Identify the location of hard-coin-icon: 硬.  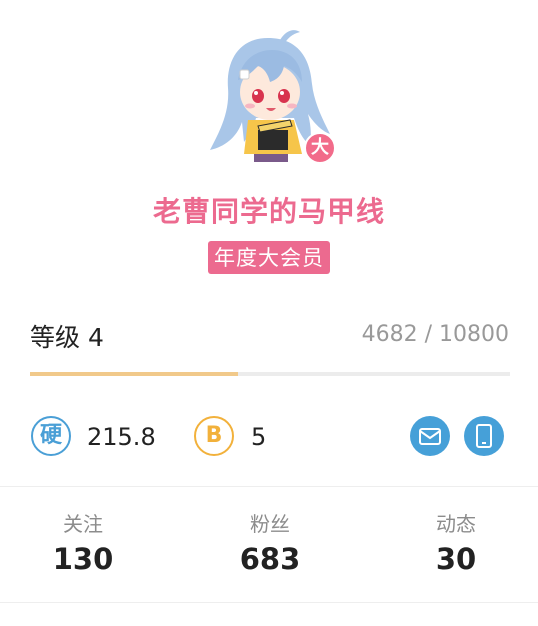
(51, 436).